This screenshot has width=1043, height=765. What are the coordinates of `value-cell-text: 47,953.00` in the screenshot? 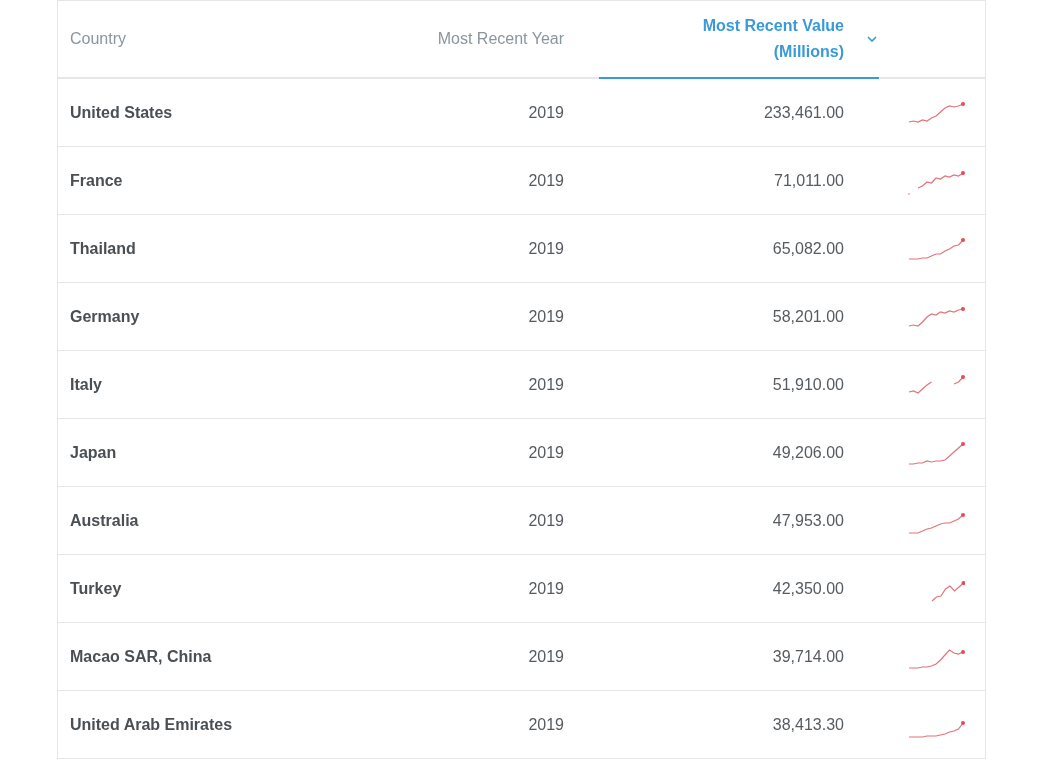 It's located at (808, 520).